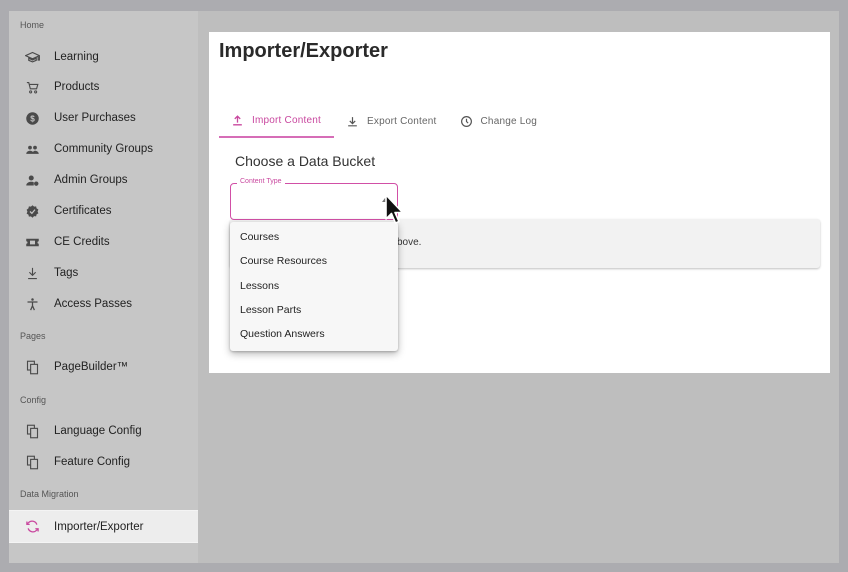 The height and width of the screenshot is (572, 848). Describe the element at coordinates (32, 527) in the screenshot. I see `sync-icon` at that location.